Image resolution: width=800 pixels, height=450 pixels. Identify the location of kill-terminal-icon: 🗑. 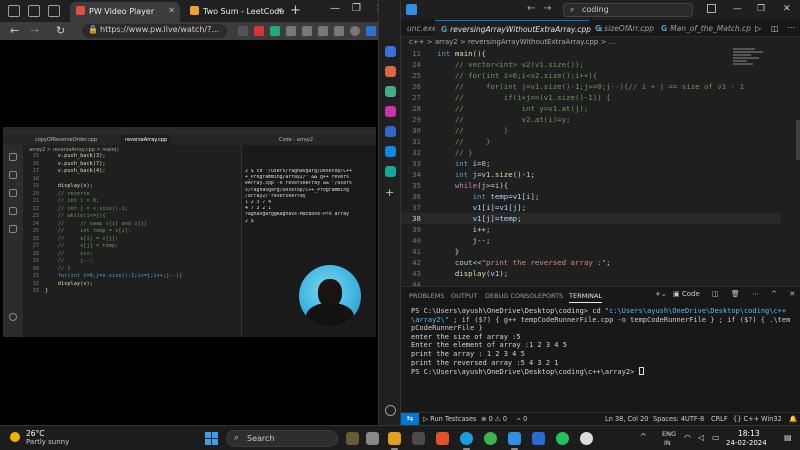
(735, 294).